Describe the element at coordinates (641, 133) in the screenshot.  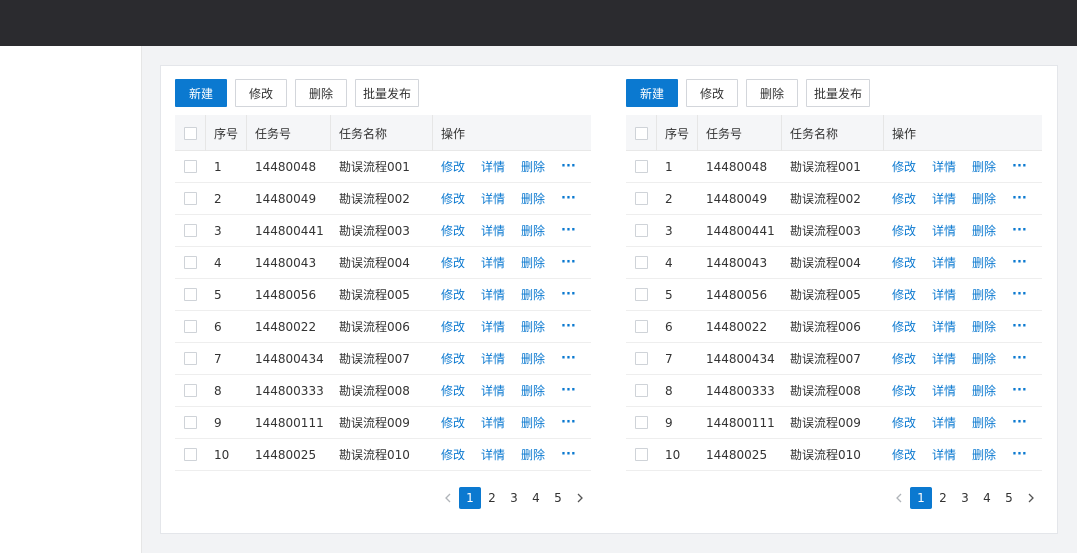
I see `select-all-checkbox` at that location.